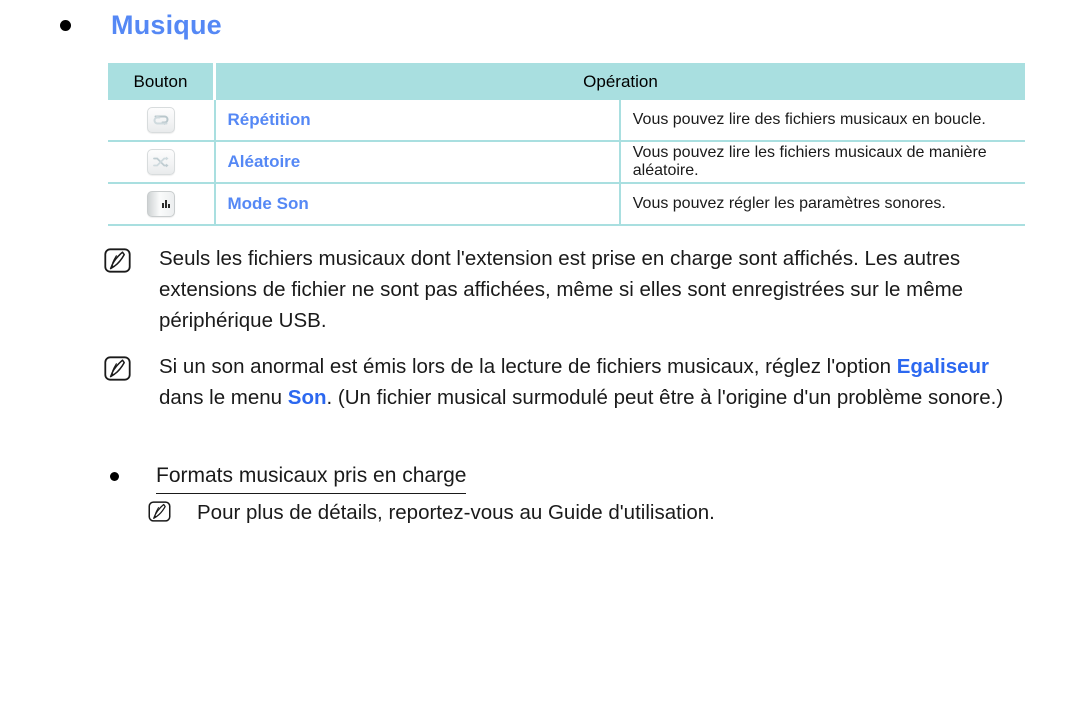  I want to click on note-2-part-2: dans le menu, so click(223, 397).